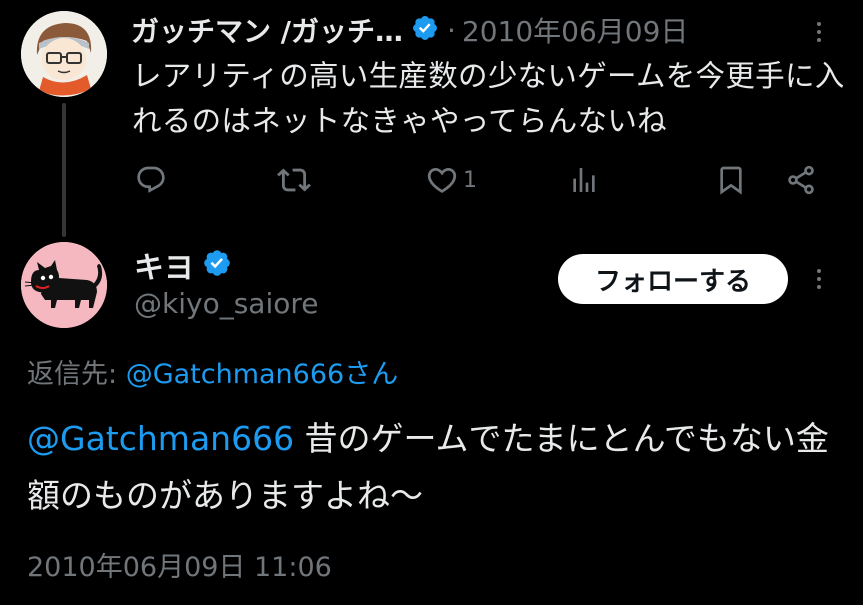  What do you see at coordinates (442, 180) in the screenshot?
I see `heart-icon` at bounding box center [442, 180].